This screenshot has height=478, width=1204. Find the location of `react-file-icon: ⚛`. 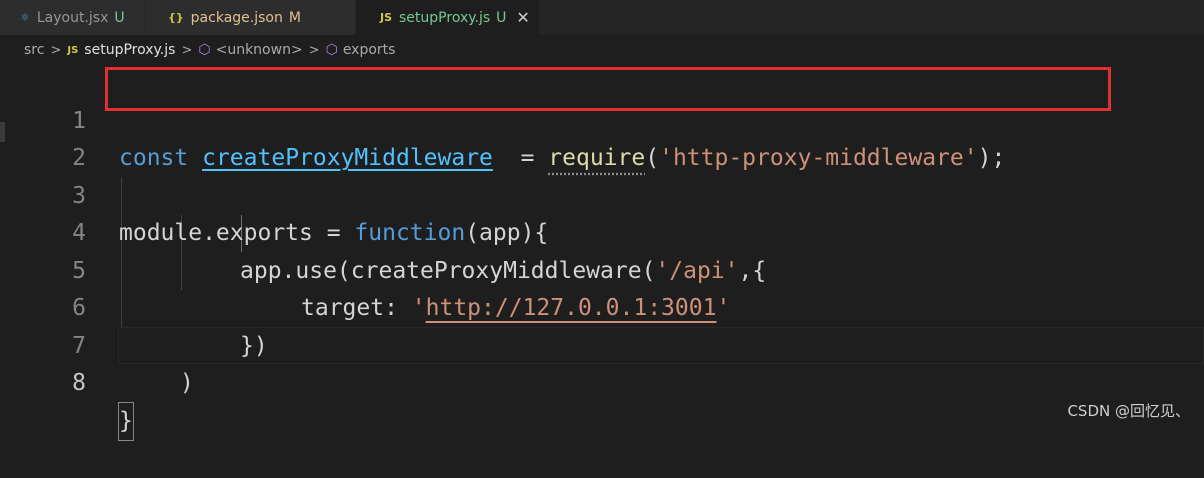

react-file-icon: ⚛ is located at coordinates (25, 17).